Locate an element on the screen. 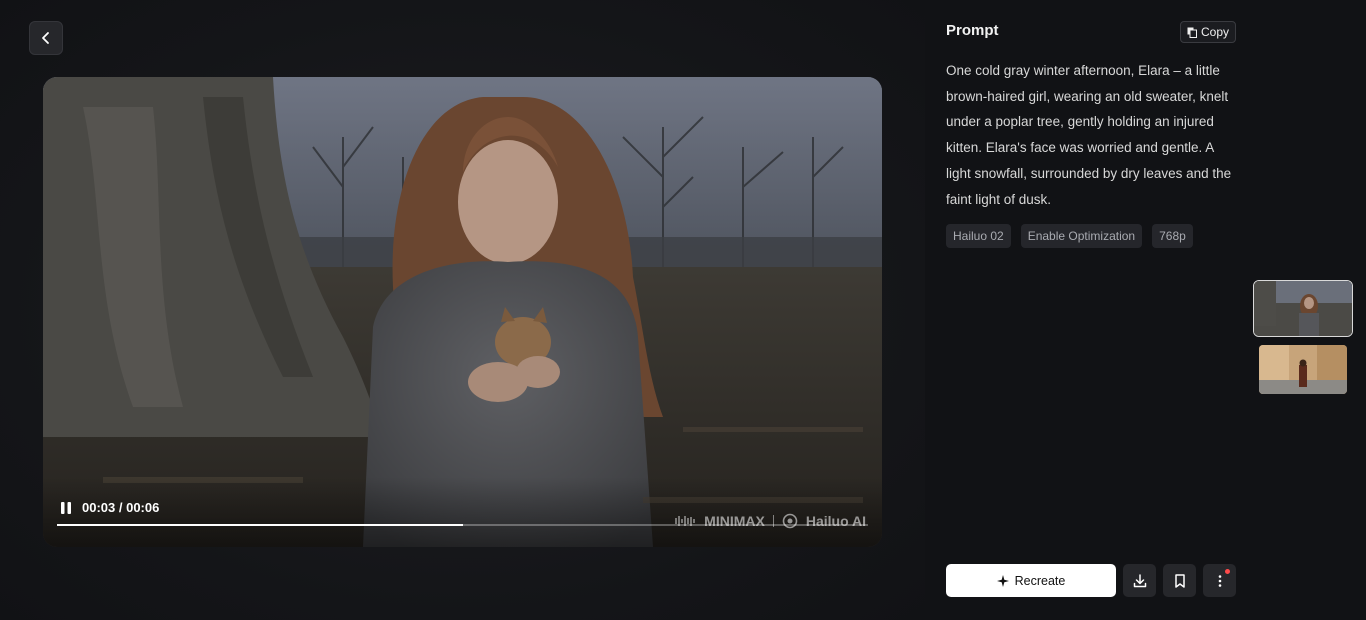 This screenshot has width=1366, height=620. prompt-title: Prompt is located at coordinates (972, 30).